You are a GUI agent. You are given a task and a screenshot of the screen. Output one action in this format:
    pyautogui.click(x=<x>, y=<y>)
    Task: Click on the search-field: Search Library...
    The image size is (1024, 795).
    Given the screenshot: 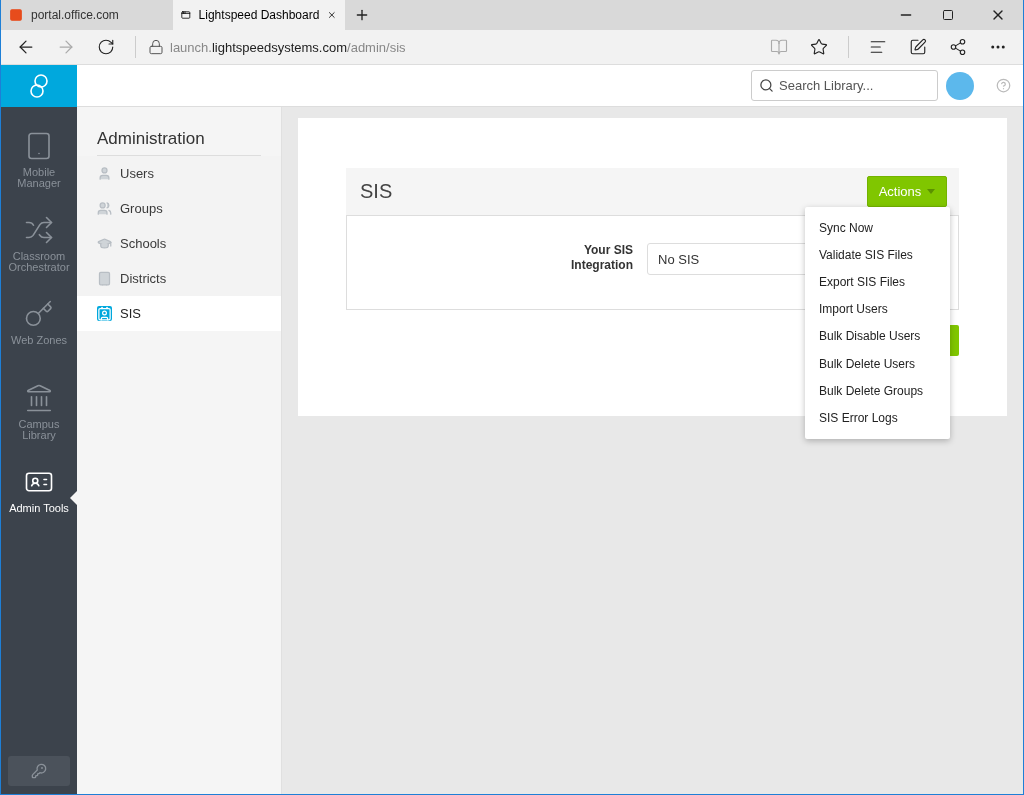 What is the action you would take?
    pyautogui.click(x=844, y=85)
    